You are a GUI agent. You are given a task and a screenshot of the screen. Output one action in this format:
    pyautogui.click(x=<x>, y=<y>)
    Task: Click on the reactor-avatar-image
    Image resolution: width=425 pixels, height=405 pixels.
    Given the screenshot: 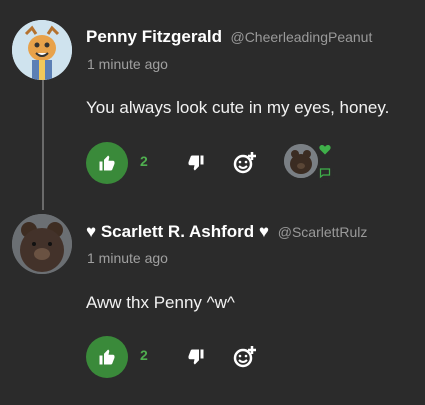 What is the action you would take?
    pyautogui.click(x=301, y=161)
    